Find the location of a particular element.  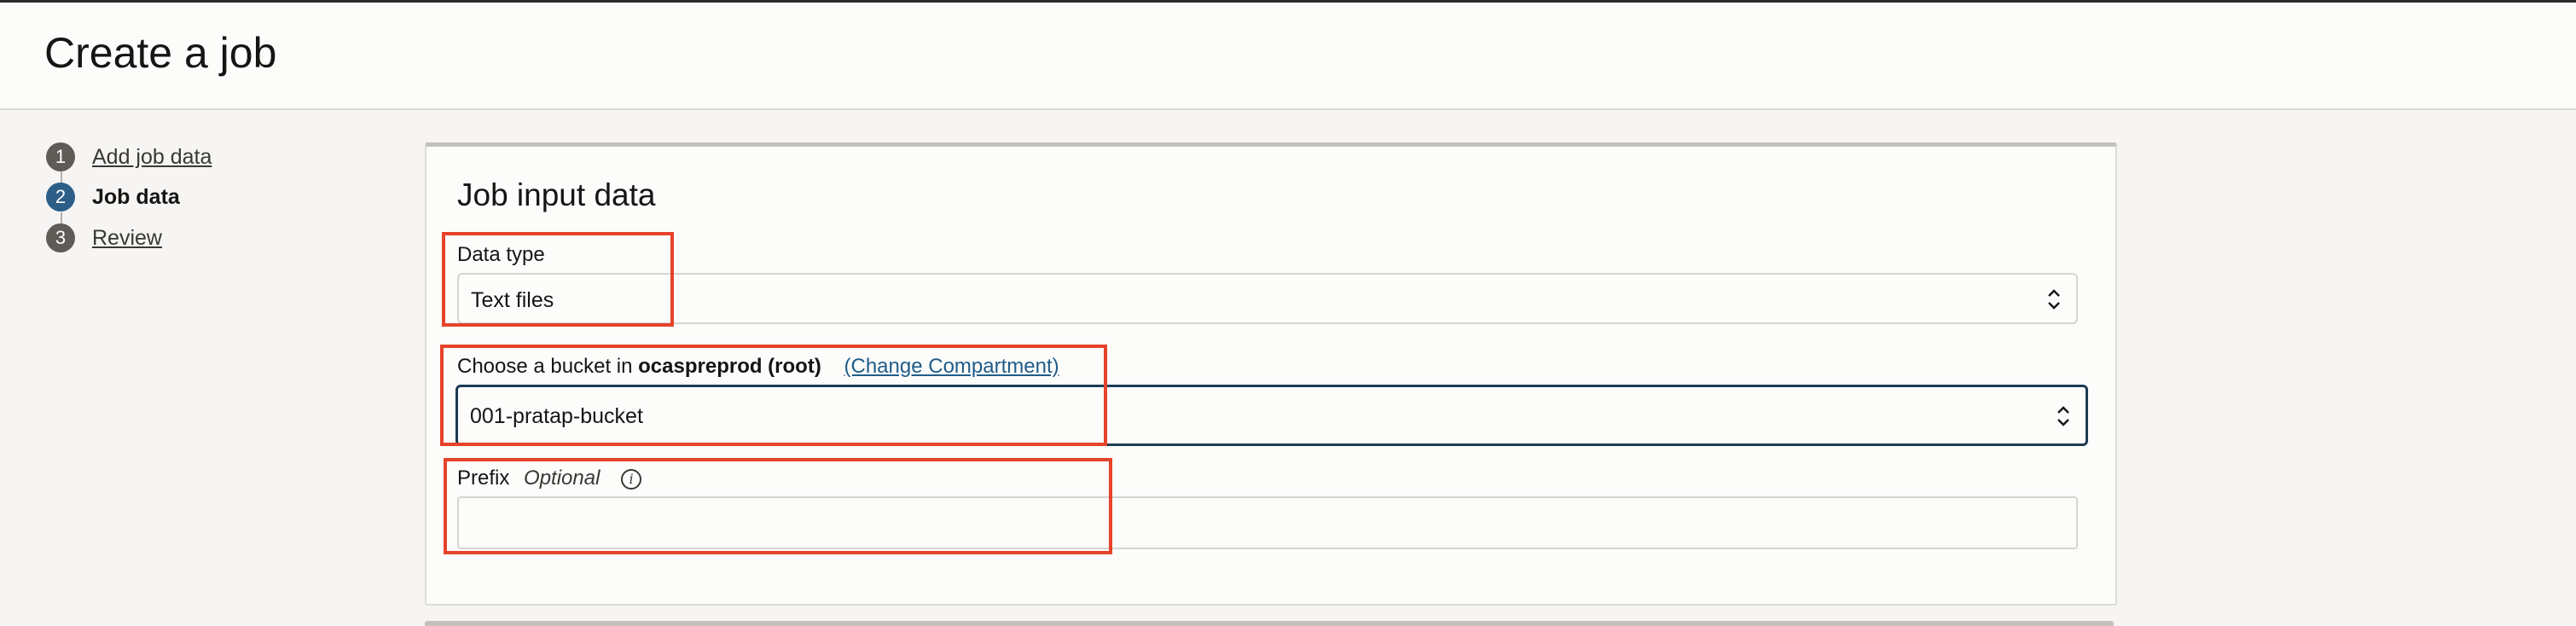

step-label: Review is located at coordinates (127, 239).